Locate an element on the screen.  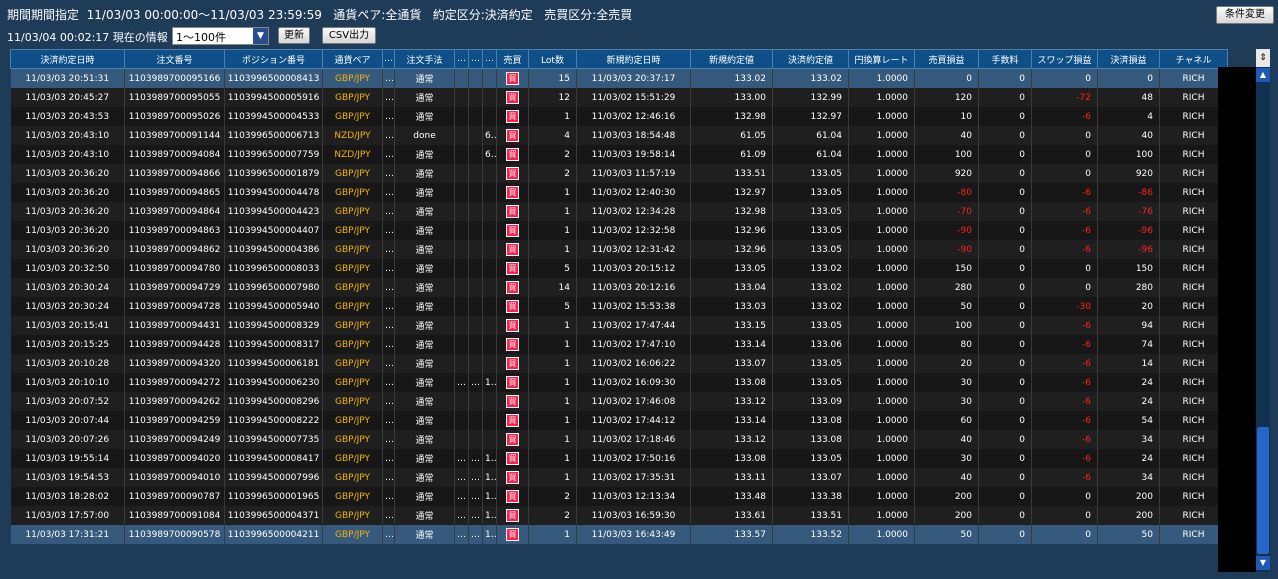
column-header: 注文番号 is located at coordinates (174, 59).